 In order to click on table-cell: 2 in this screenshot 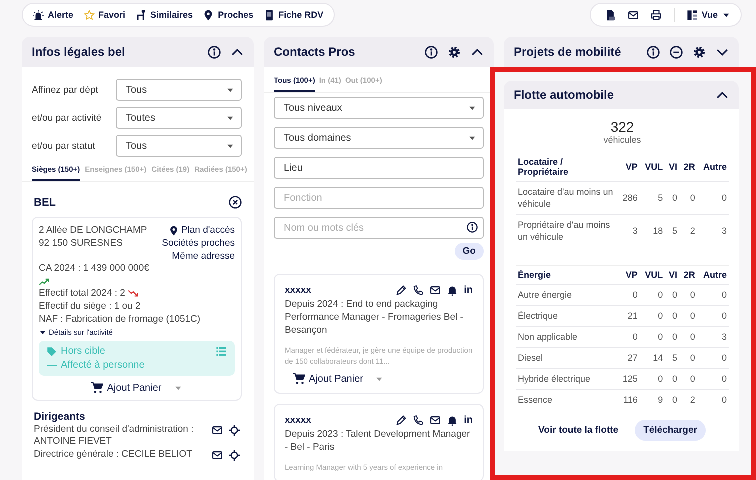, I will do `click(689, 230)`.